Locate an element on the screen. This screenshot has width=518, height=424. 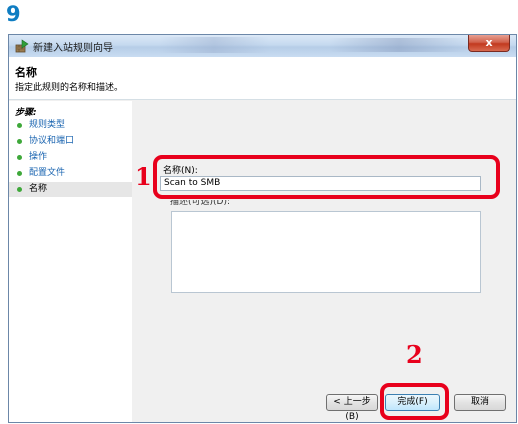
callout-marker-2: 2 is located at coordinates (414, 354).